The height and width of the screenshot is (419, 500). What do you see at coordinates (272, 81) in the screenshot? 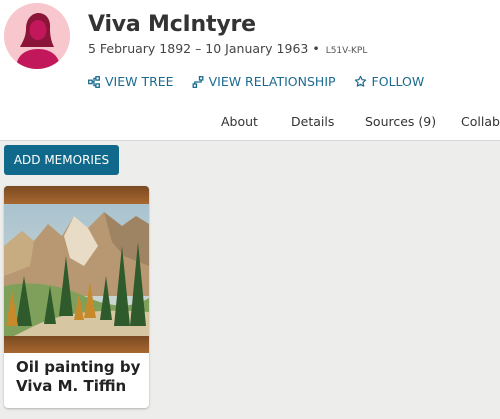
I see `view-relationship-label: VIEW RELATIONSHIP` at bounding box center [272, 81].